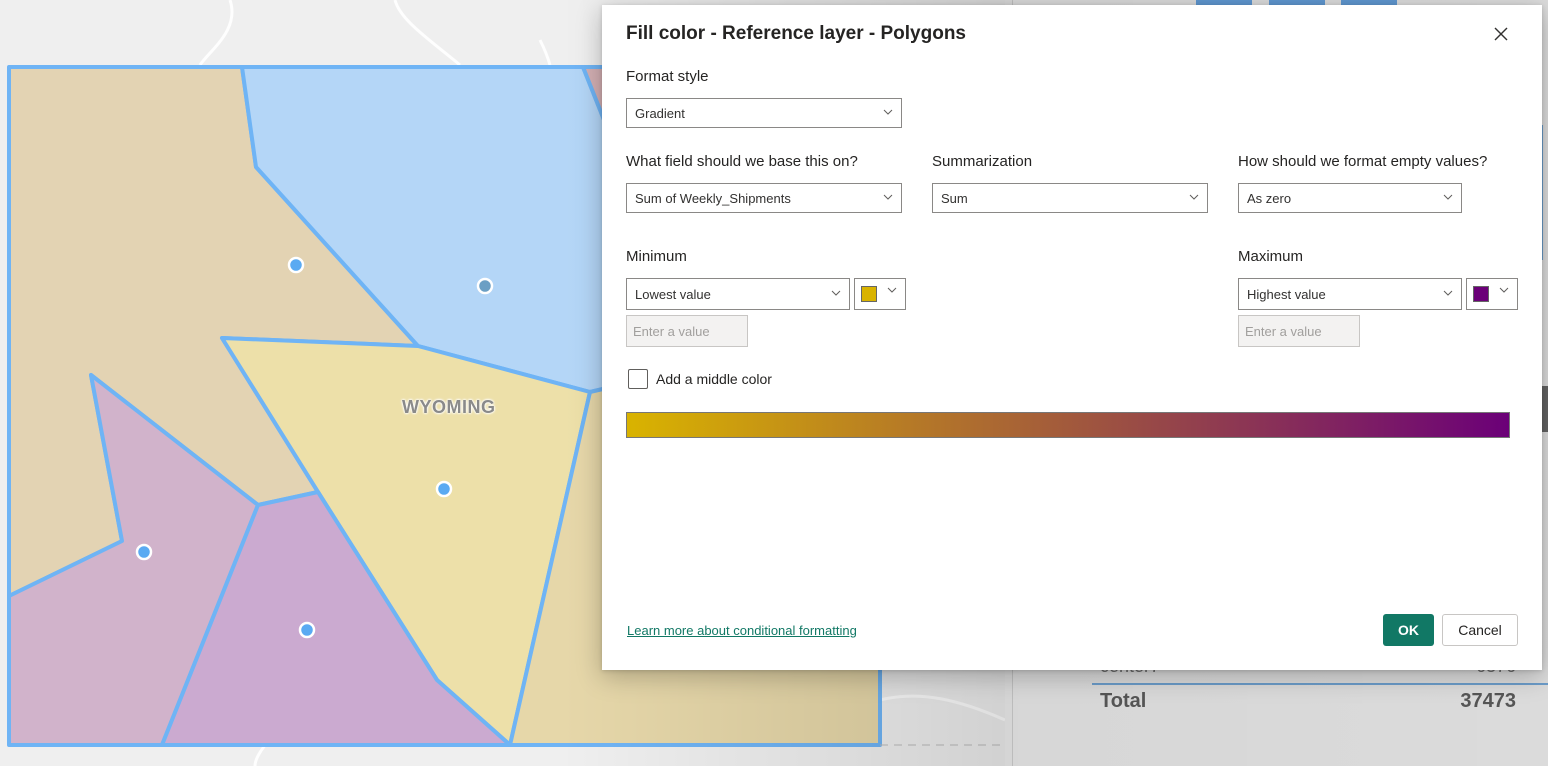 This screenshot has height=766, width=1548. Describe the element at coordinates (656, 256) in the screenshot. I see `minimum-label: Minimum` at that location.